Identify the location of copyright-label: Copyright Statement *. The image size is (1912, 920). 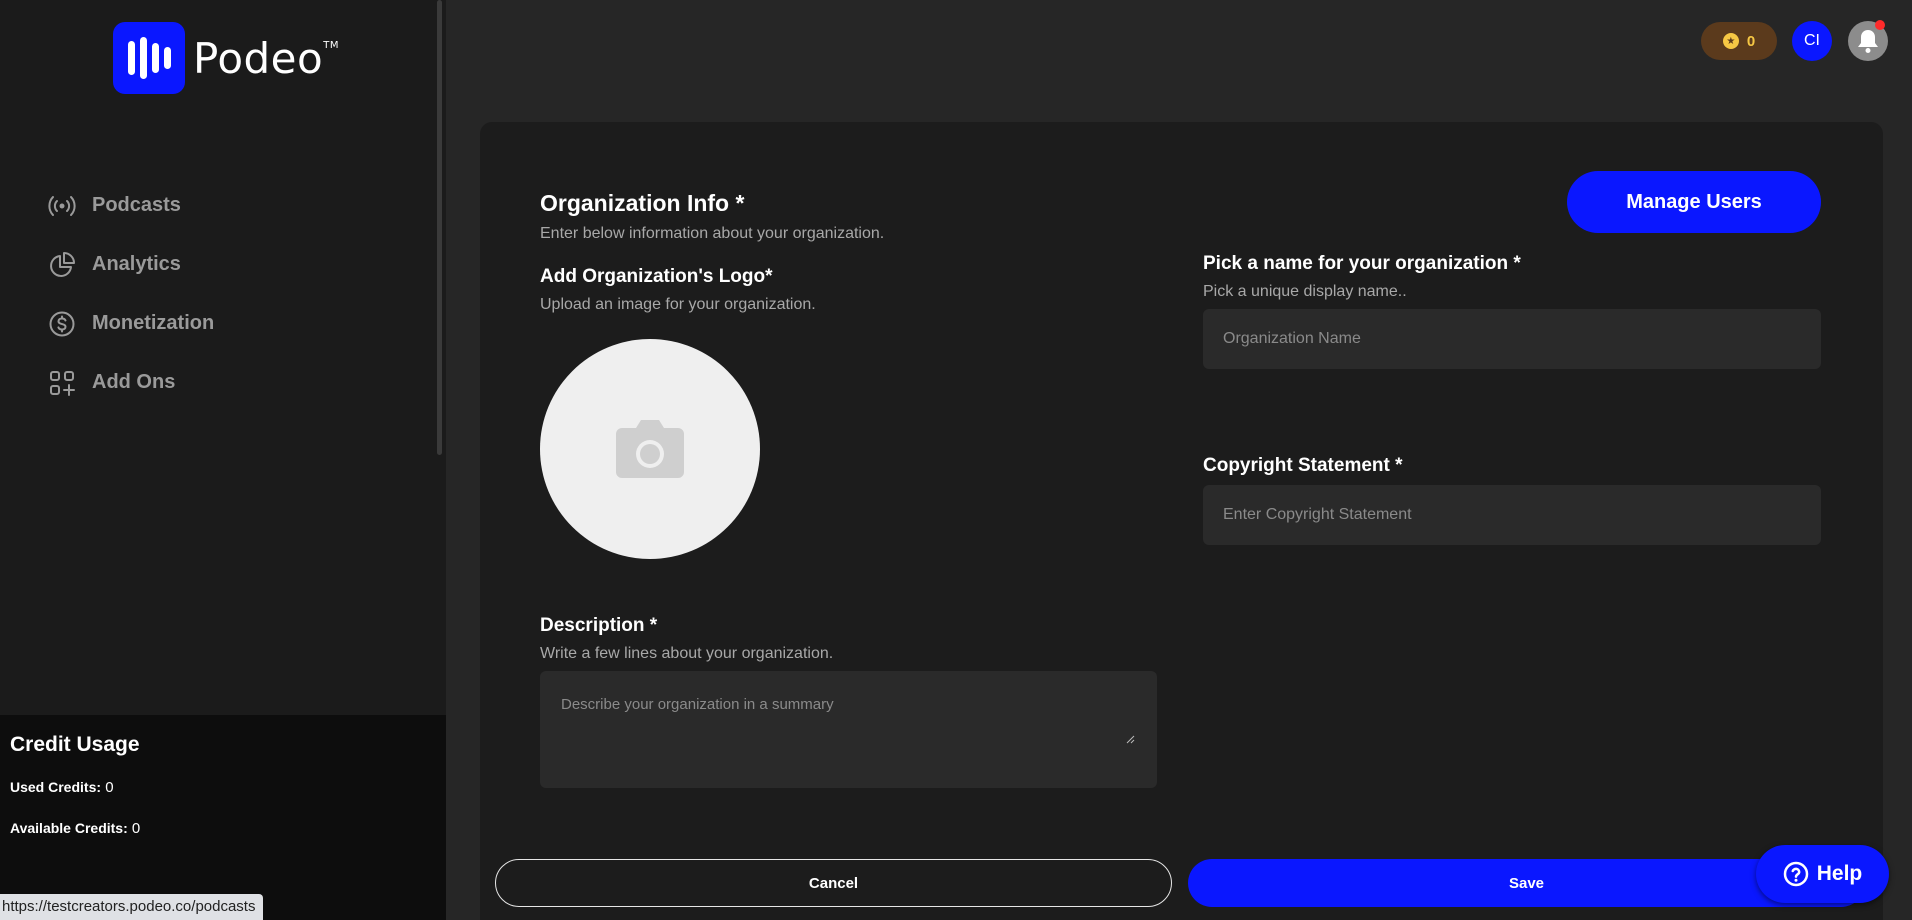
(1303, 465).